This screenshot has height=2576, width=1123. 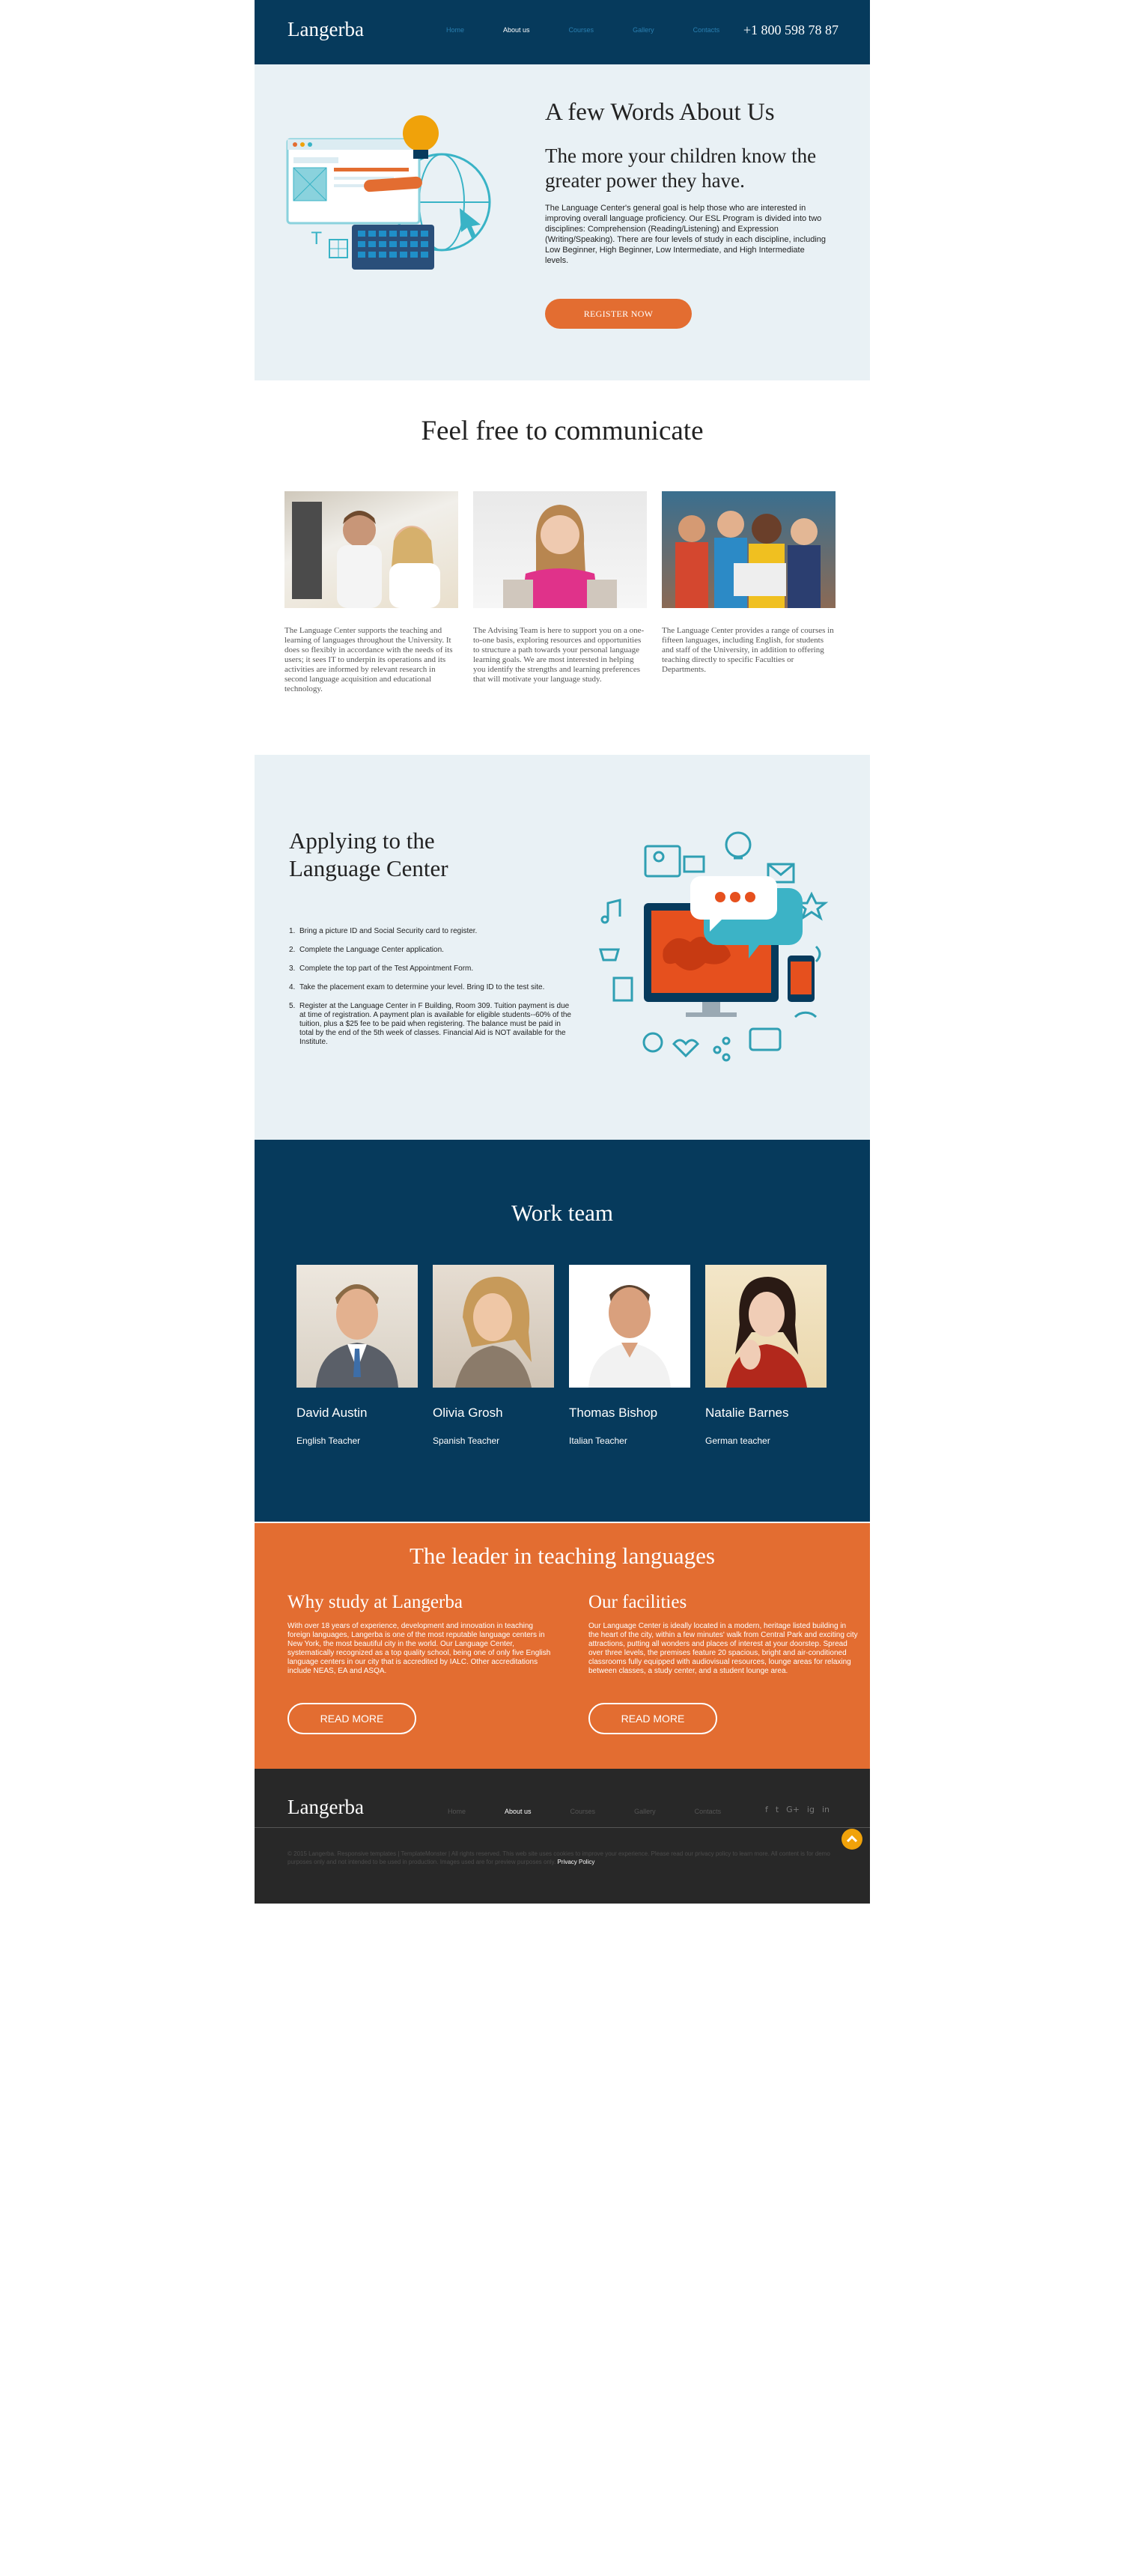 I want to click on member-role: German teacher, so click(x=737, y=1441).